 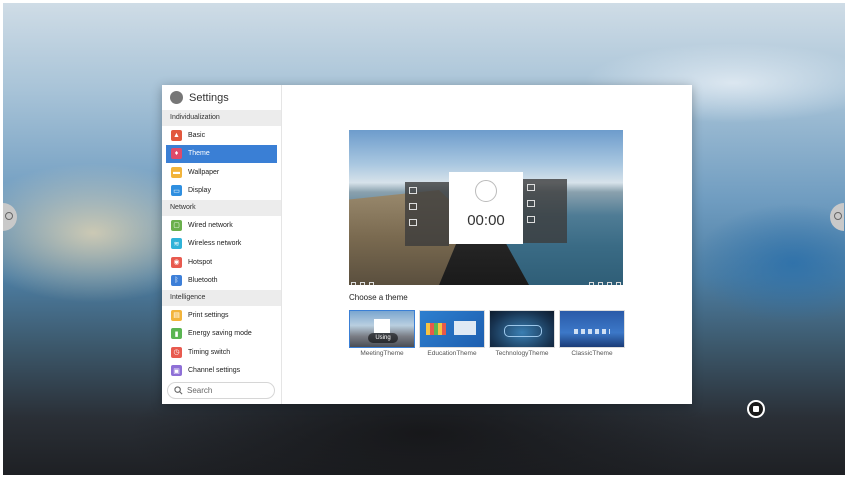 What do you see at coordinates (221, 281) in the screenshot?
I see `sidebar-item-bluetooth: ᛒ Bluetooth` at bounding box center [221, 281].